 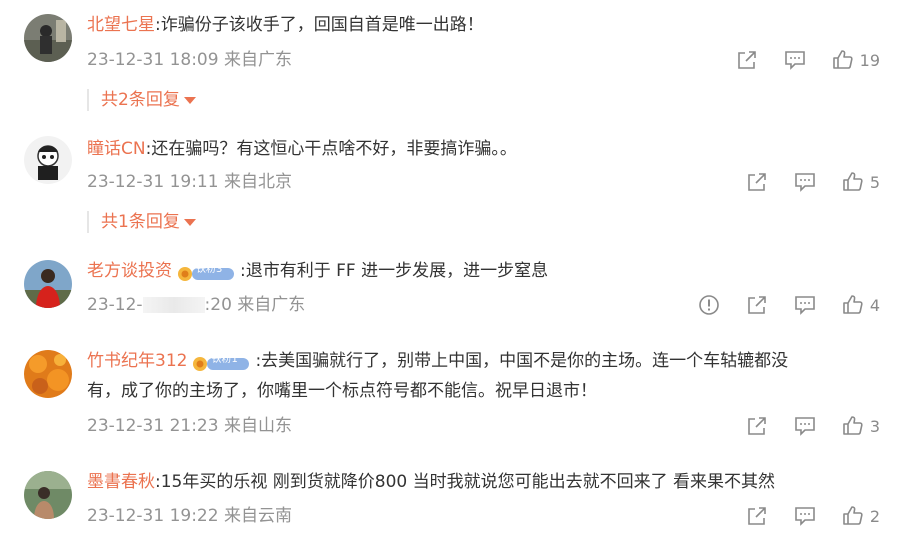 What do you see at coordinates (874, 305) in the screenshot?
I see `like-count: 4` at bounding box center [874, 305].